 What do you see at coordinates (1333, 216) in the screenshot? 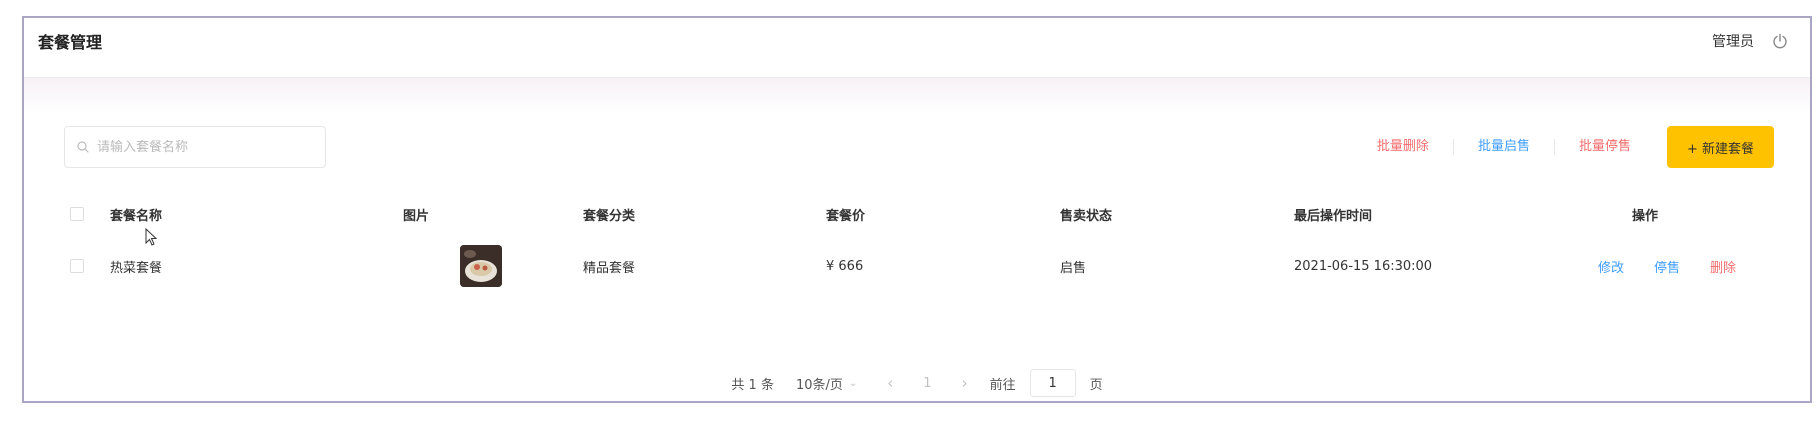
I see `col-header-updated: 最后操作时间` at bounding box center [1333, 216].